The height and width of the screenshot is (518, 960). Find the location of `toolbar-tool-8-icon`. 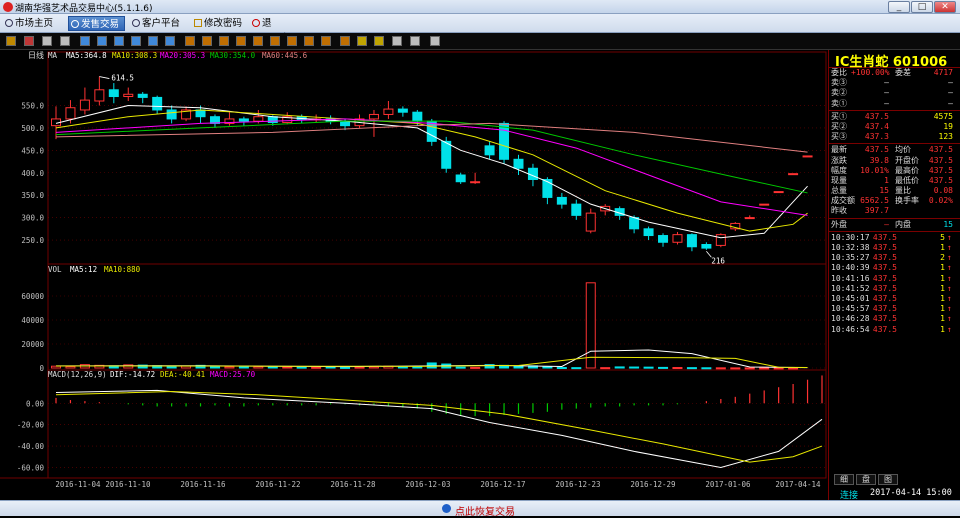

toolbar-tool-8-icon is located at coordinates (153, 41).